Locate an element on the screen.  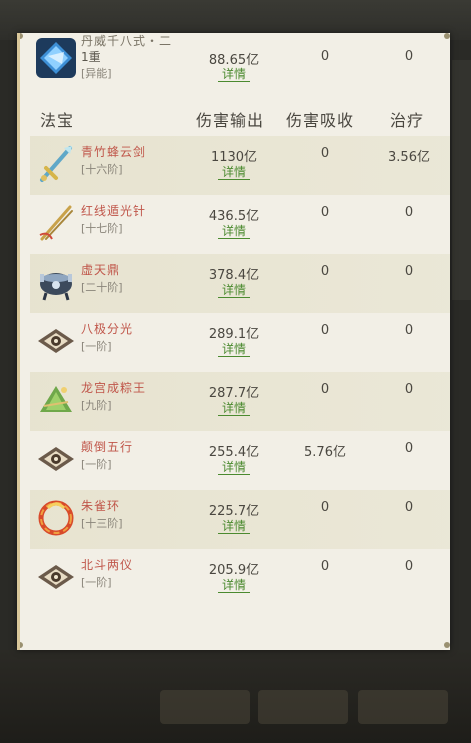
treasure-name: 朱雀环 is located at coordinates (101, 506).